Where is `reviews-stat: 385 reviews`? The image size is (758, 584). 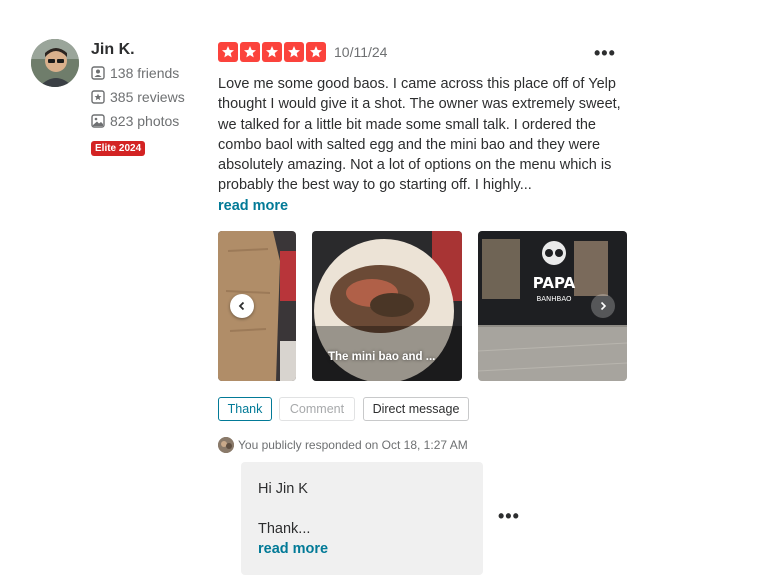
reviews-stat: 385 reviews is located at coordinates (138, 97).